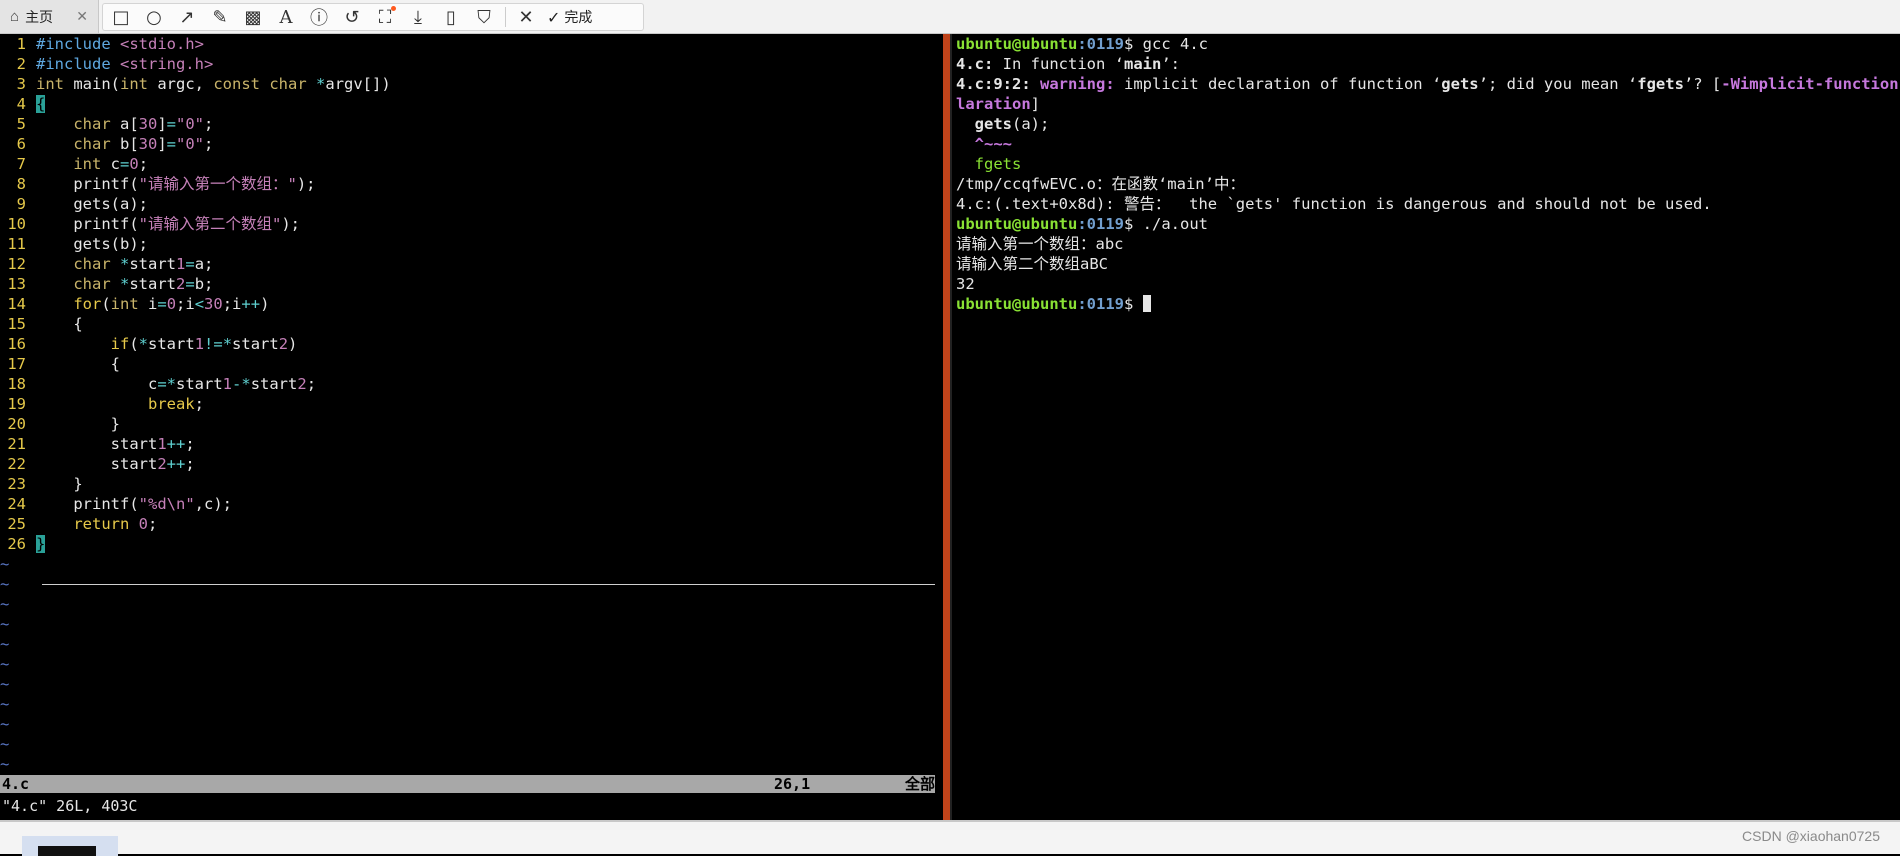 The height and width of the screenshot is (856, 1900). Describe the element at coordinates (1146, 303) in the screenshot. I see `terminal-cursor` at that location.